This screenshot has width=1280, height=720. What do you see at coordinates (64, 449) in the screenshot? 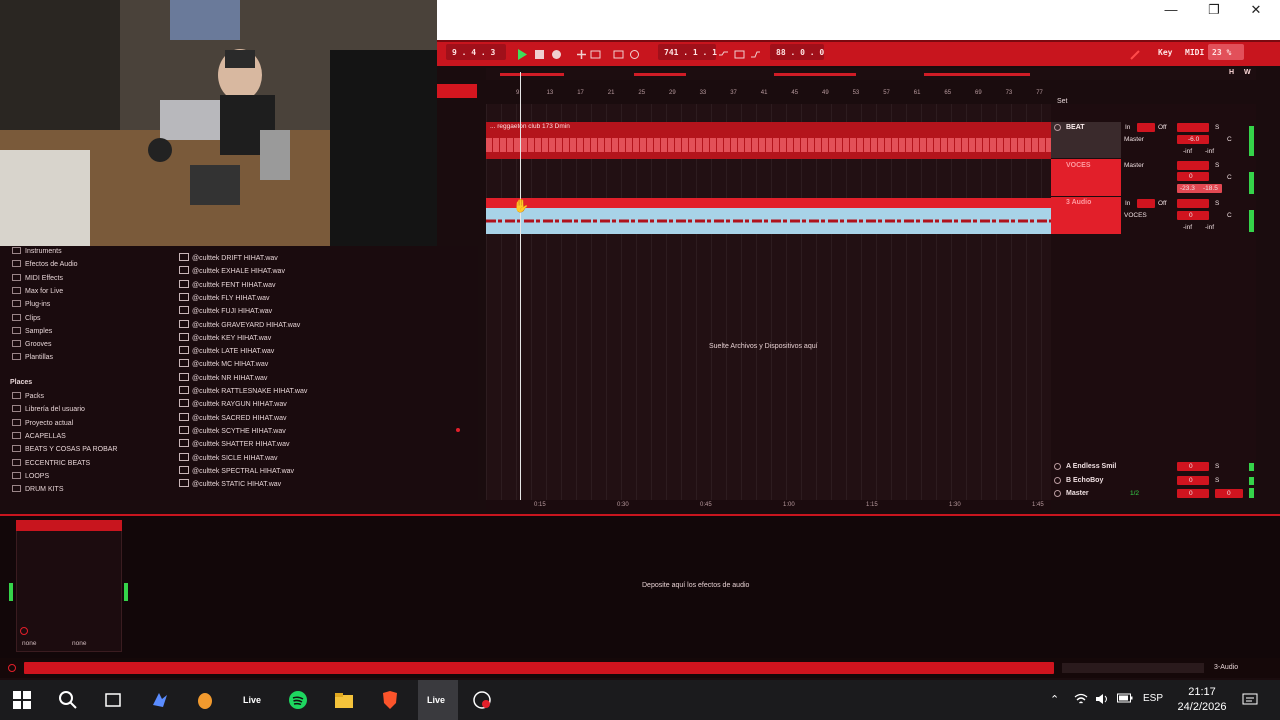
I see `place-item: BEATS Y COSAS PA ROBAR` at bounding box center [64, 449].